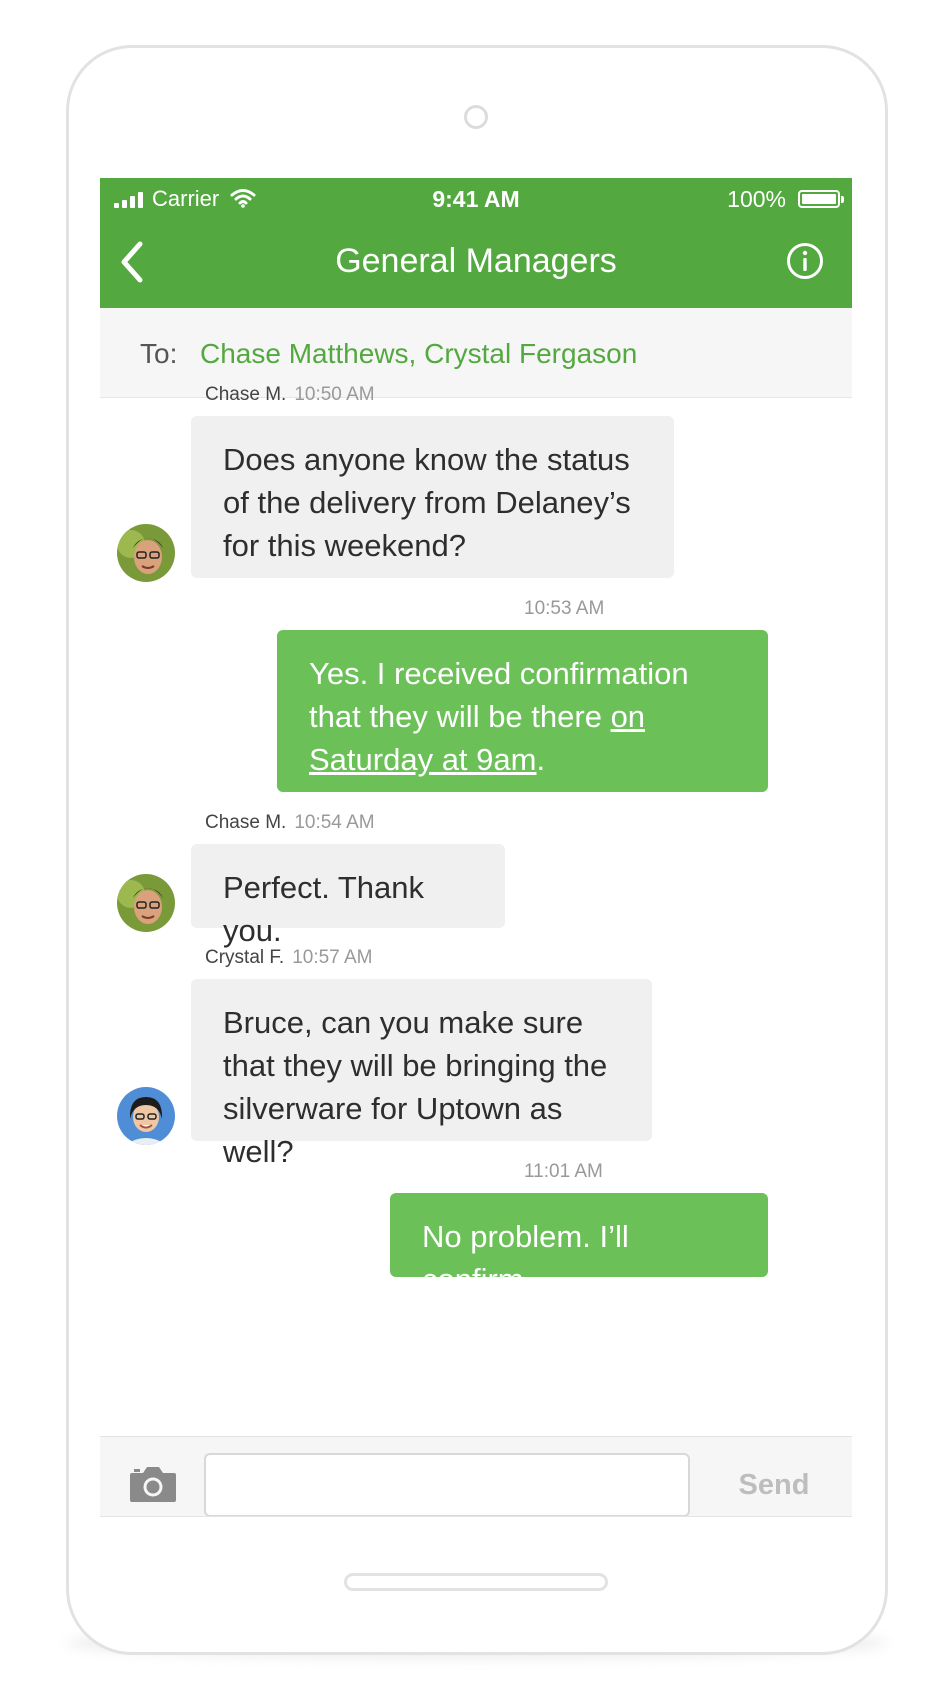 The image size is (946, 1708). What do you see at coordinates (290, 395) in the screenshot?
I see `message-meta: Chase M. 10:50 AM` at bounding box center [290, 395].